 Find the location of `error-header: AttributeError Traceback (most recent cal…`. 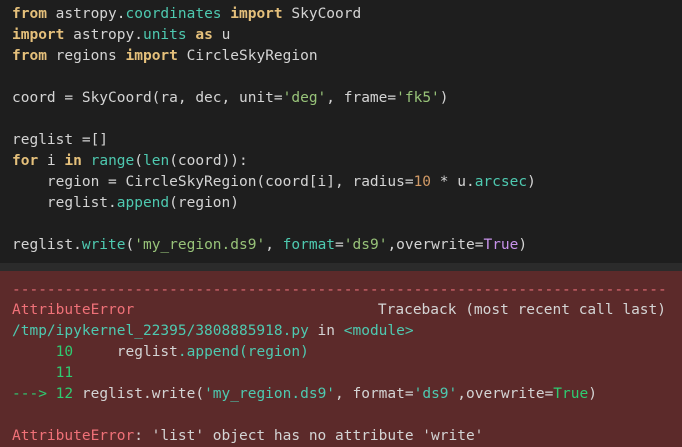

error-header: AttributeError Traceback (most recent cal… is located at coordinates (343, 310).